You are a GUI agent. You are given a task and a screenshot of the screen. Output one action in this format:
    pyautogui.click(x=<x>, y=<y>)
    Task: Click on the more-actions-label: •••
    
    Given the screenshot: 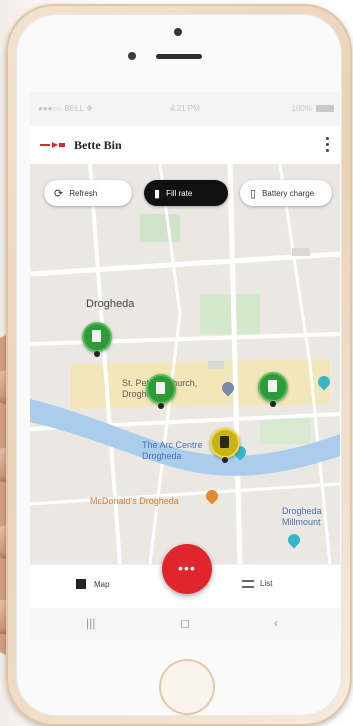 What is the action you would take?
    pyautogui.click(x=187, y=568)
    